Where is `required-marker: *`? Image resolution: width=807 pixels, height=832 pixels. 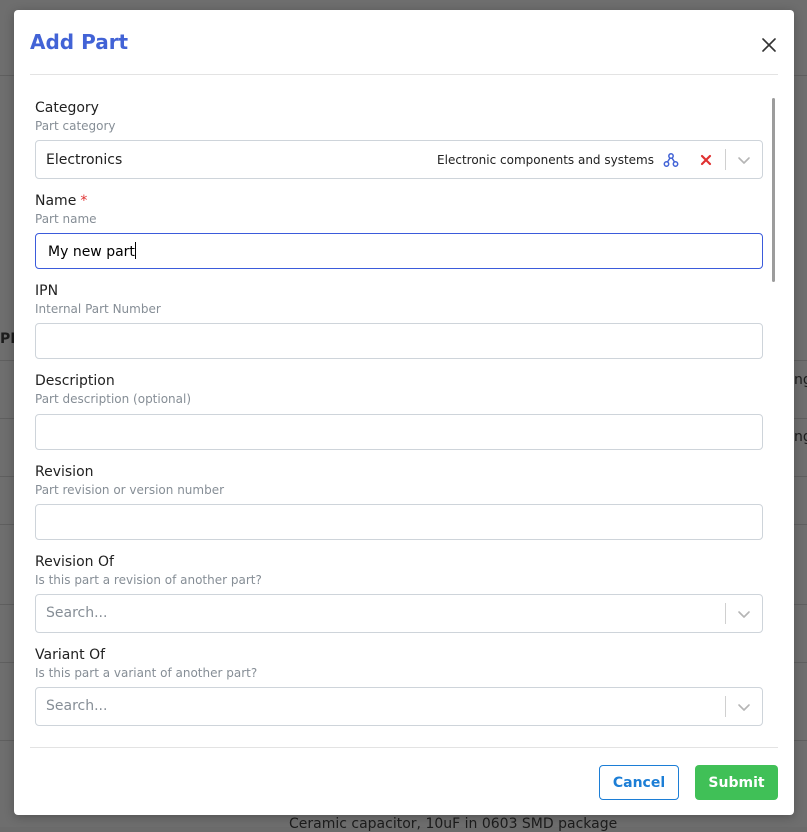
required-marker: * is located at coordinates (84, 201).